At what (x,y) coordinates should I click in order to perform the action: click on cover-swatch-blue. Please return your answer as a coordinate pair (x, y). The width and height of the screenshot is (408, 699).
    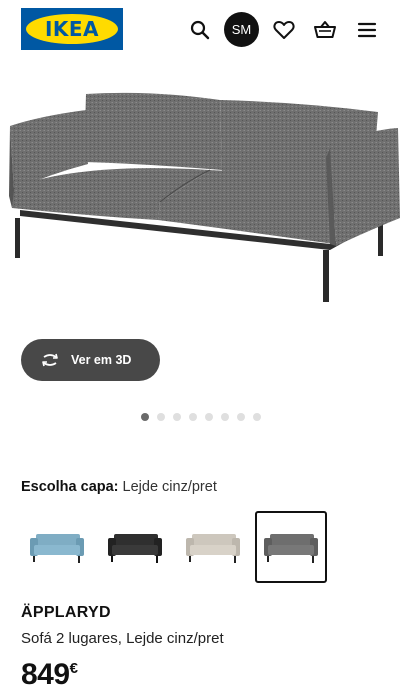
    Looking at the image, I should click on (57, 547).